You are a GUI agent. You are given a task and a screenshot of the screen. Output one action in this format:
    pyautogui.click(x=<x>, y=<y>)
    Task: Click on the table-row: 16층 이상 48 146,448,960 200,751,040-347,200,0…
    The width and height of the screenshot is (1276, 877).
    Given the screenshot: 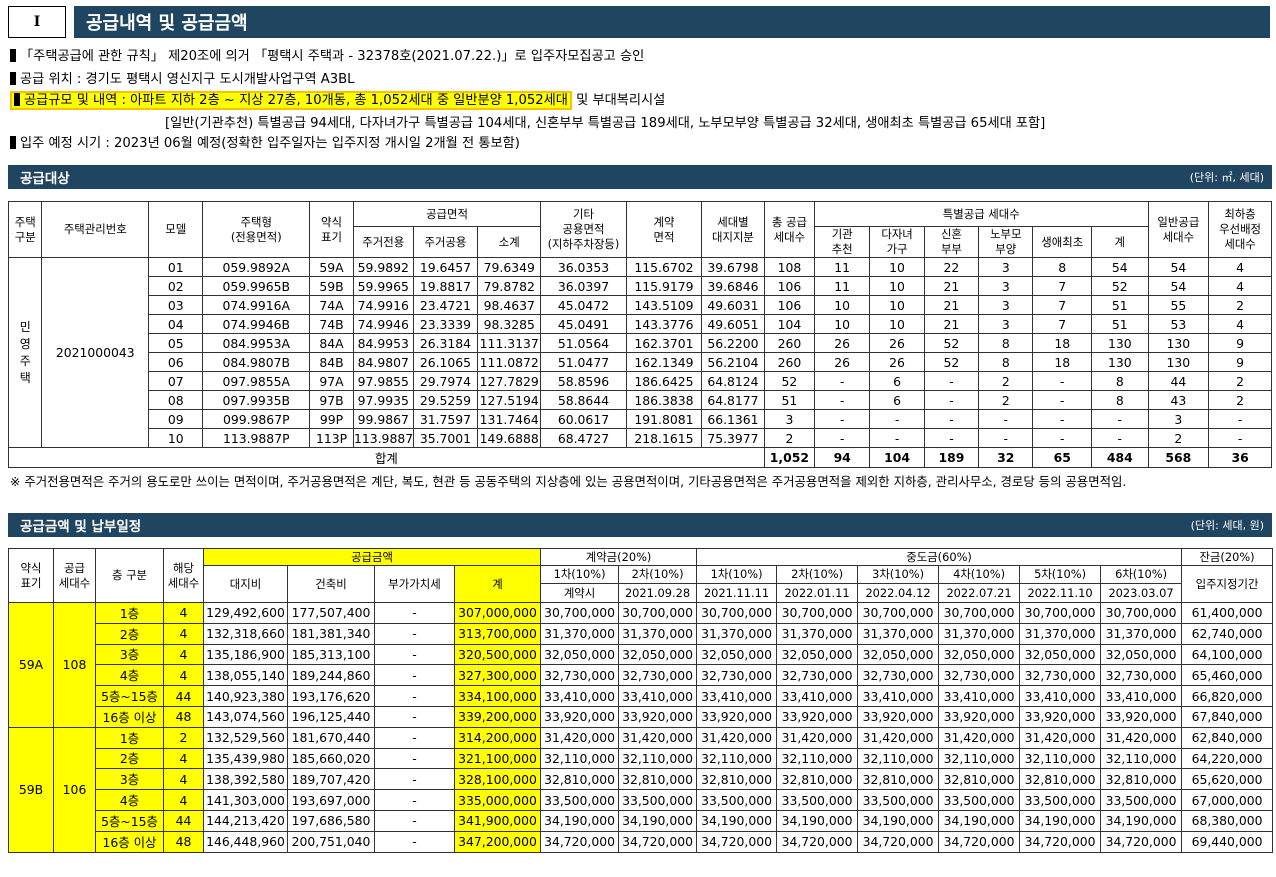 What is the action you would take?
    pyautogui.click(x=641, y=841)
    